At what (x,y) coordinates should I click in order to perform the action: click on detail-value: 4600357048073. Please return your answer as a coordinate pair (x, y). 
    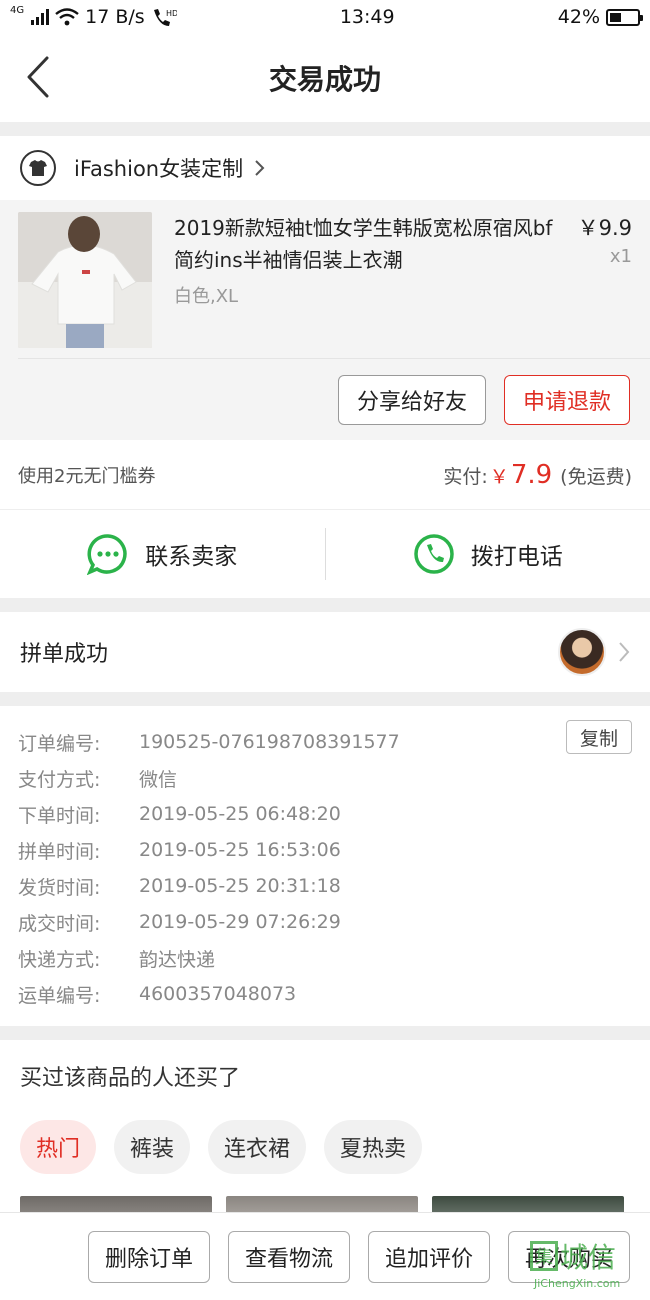
    Looking at the image, I should click on (218, 994).